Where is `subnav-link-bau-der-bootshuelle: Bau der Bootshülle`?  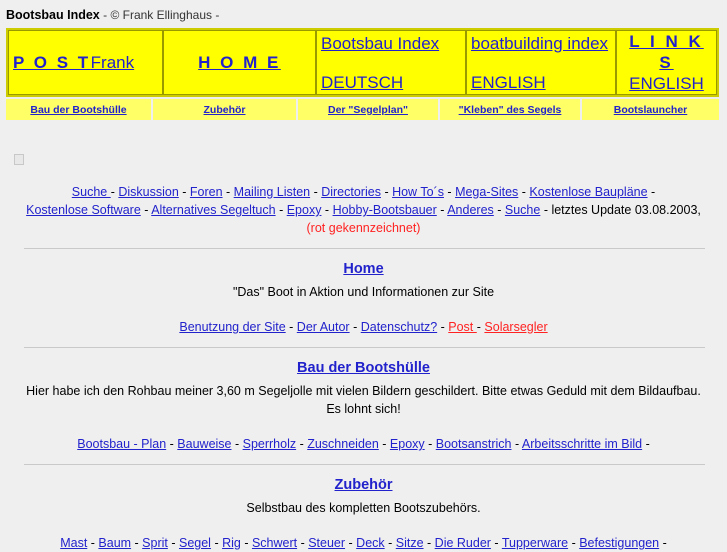 subnav-link-bau-der-bootshuelle: Bau der Bootshülle is located at coordinates (78, 110).